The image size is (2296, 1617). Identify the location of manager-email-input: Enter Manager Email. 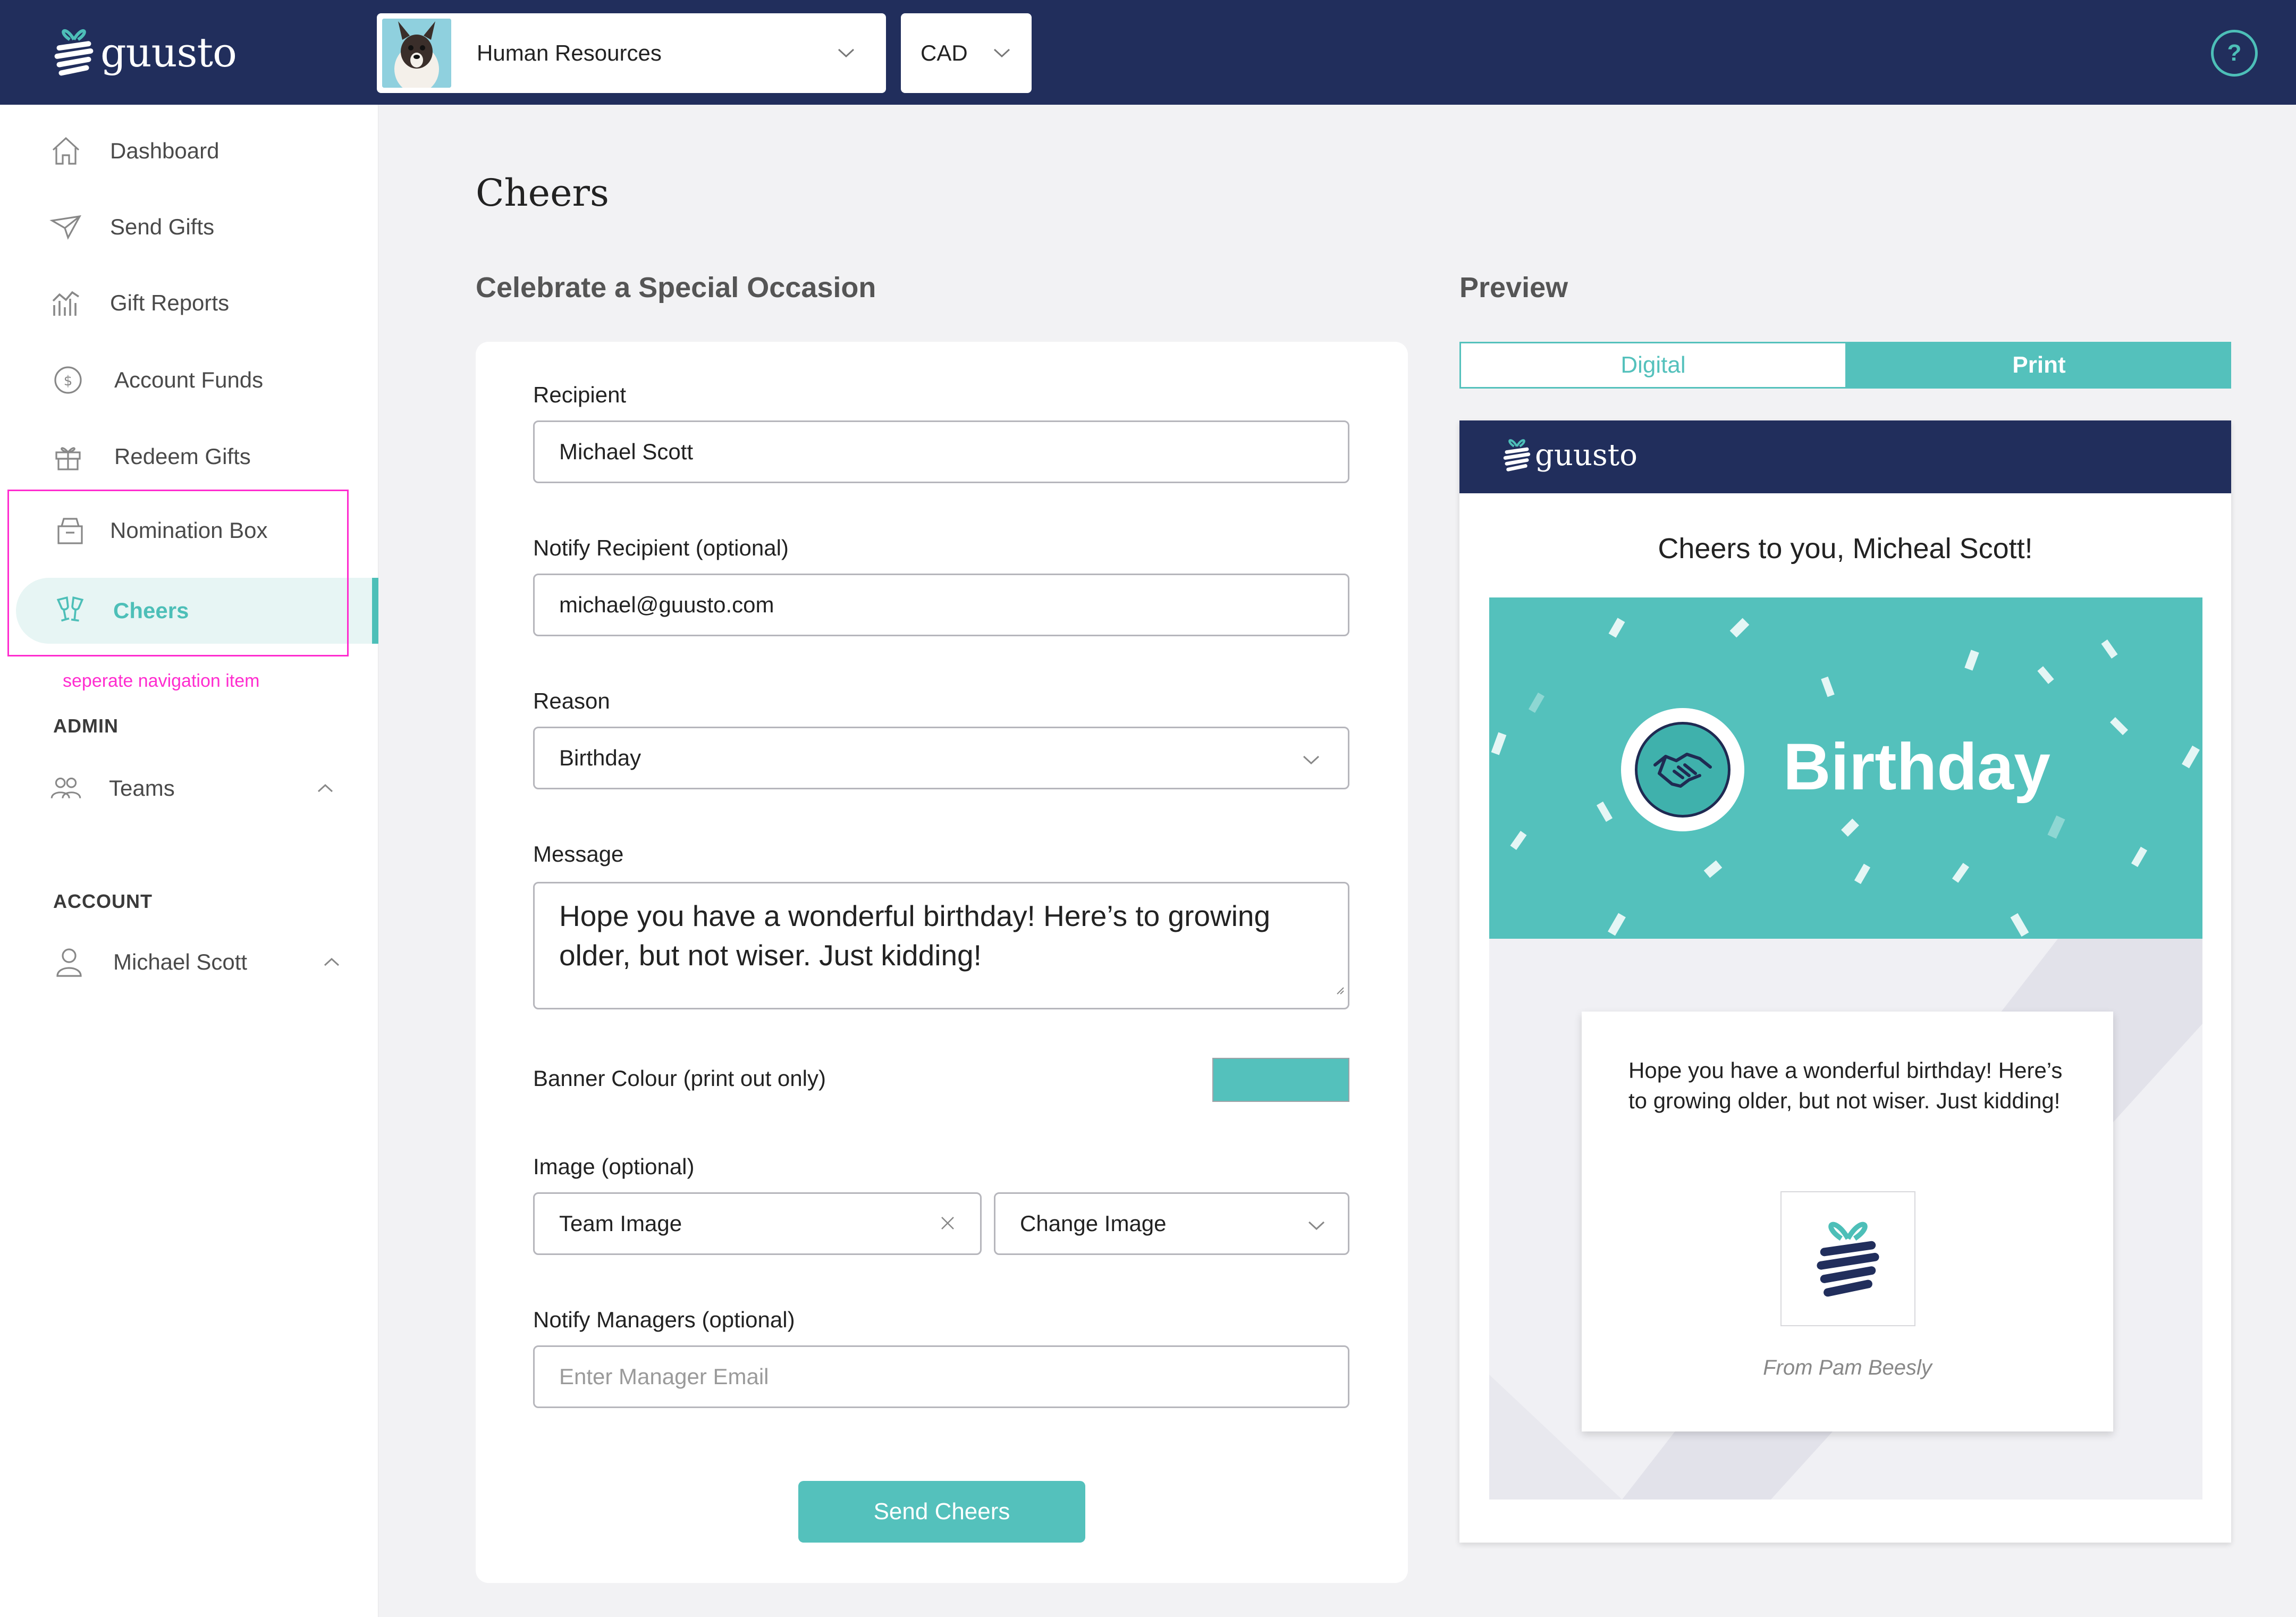
(941, 1376).